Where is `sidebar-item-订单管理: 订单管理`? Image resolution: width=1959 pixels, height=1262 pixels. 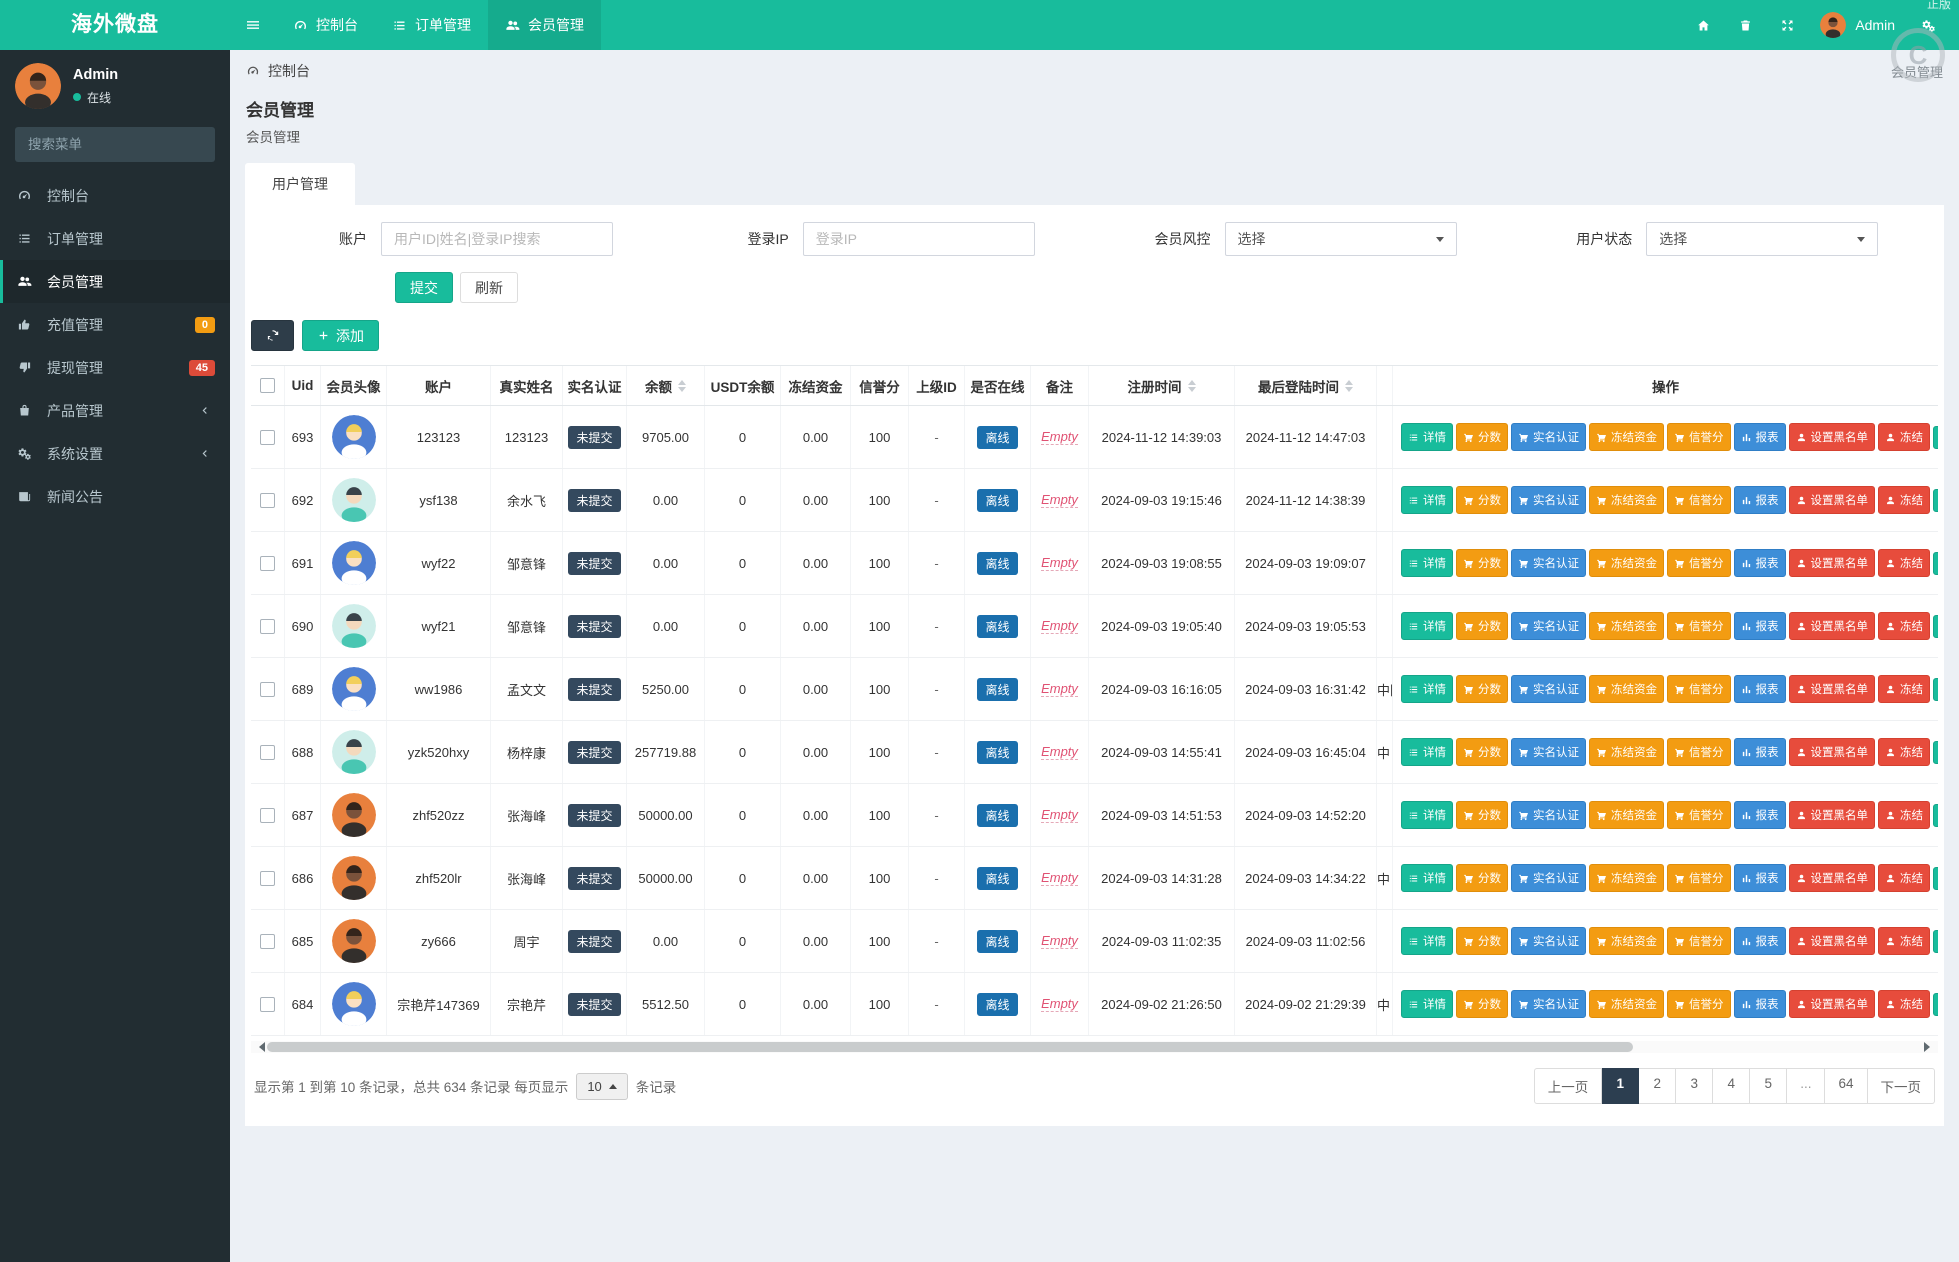 sidebar-item-订单管理: 订单管理 is located at coordinates (115, 238).